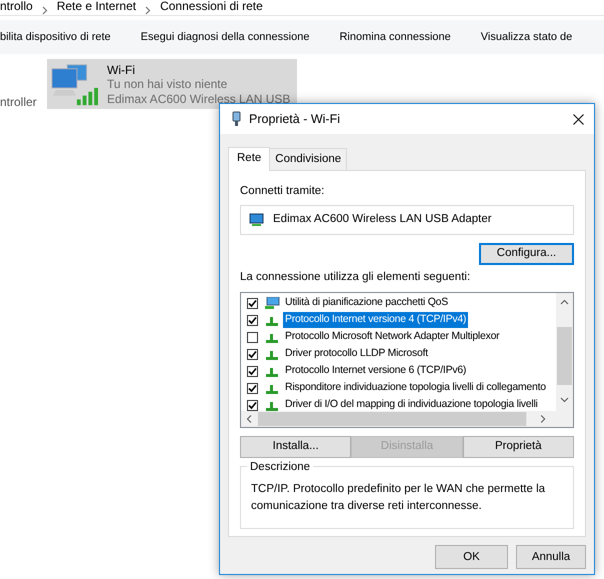 The image size is (604, 579). What do you see at coordinates (356, 354) in the screenshot?
I see `list-item: Driver protocollo LLDP Microsoft` at bounding box center [356, 354].